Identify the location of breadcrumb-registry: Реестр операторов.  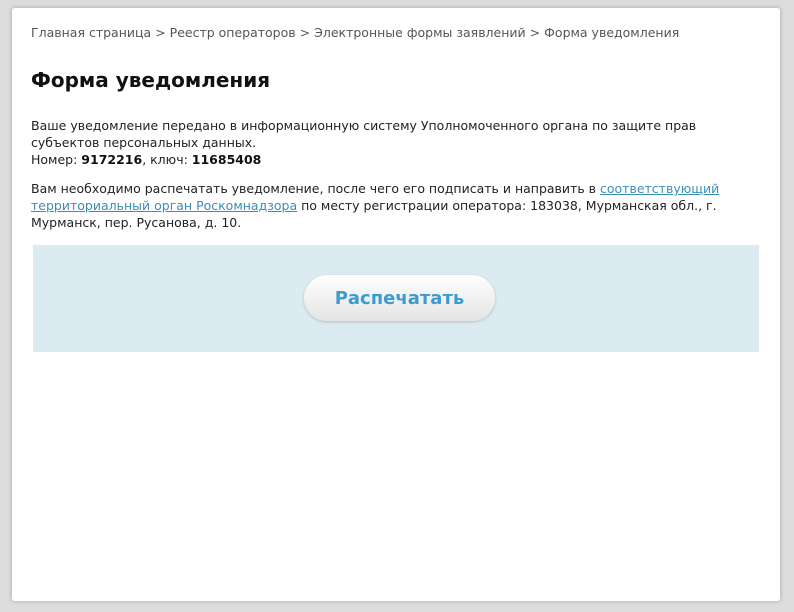
(233, 32).